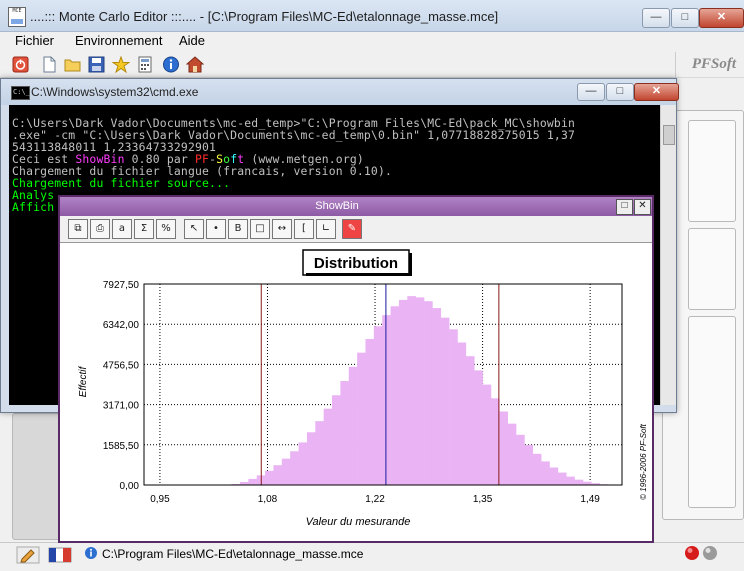 This screenshot has width=744, height=571. Describe the element at coordinates (91, 553) in the screenshot. I see `info-small-icon` at that location.